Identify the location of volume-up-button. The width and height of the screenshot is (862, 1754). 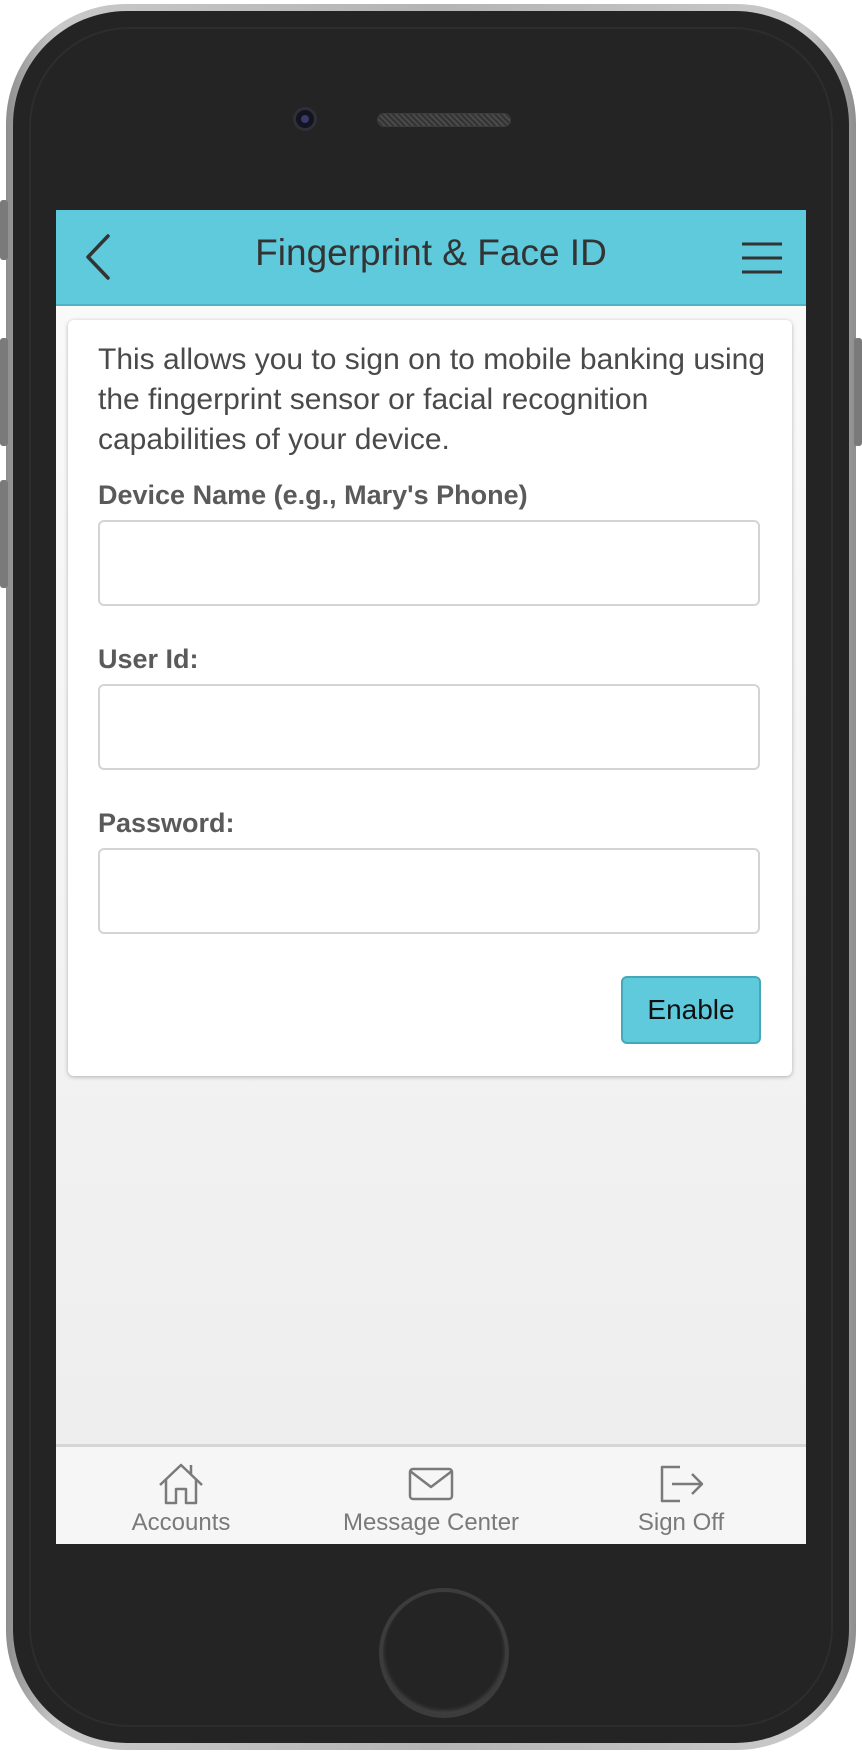
(4, 392).